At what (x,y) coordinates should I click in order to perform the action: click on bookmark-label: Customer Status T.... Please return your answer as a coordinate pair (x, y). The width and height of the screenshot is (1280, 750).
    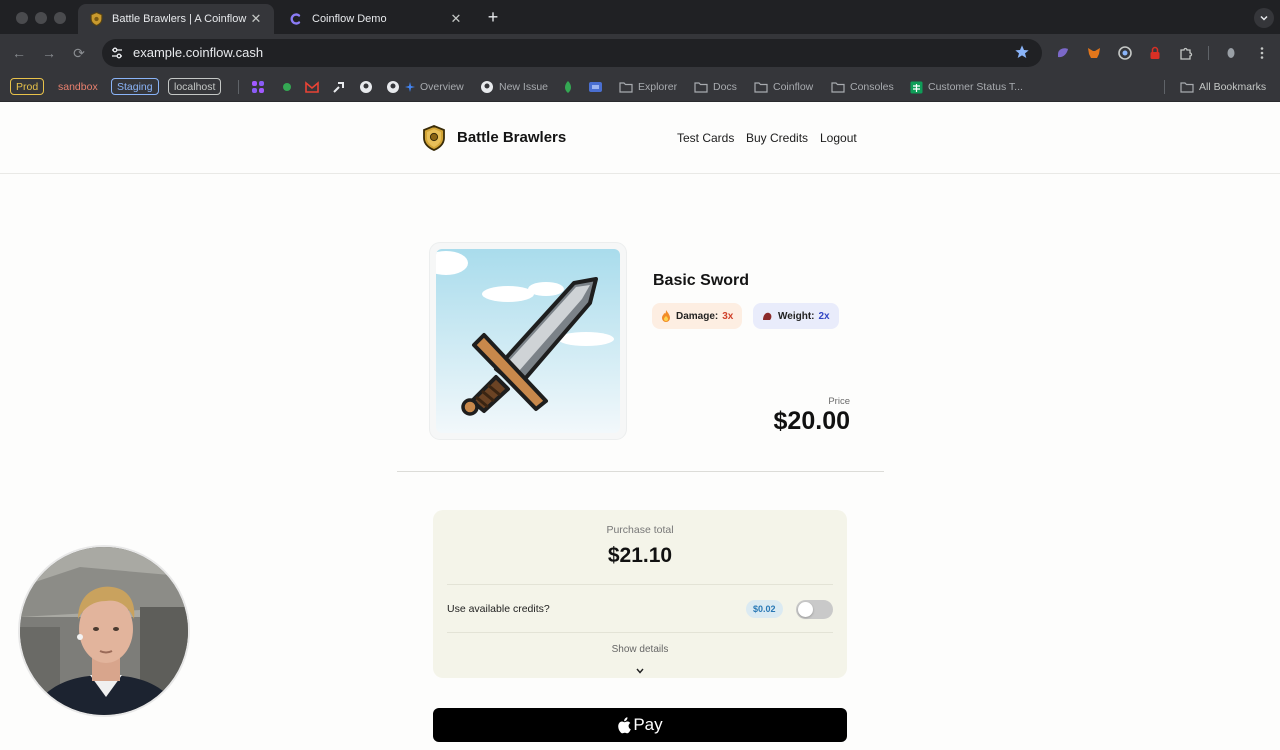
    Looking at the image, I should click on (975, 87).